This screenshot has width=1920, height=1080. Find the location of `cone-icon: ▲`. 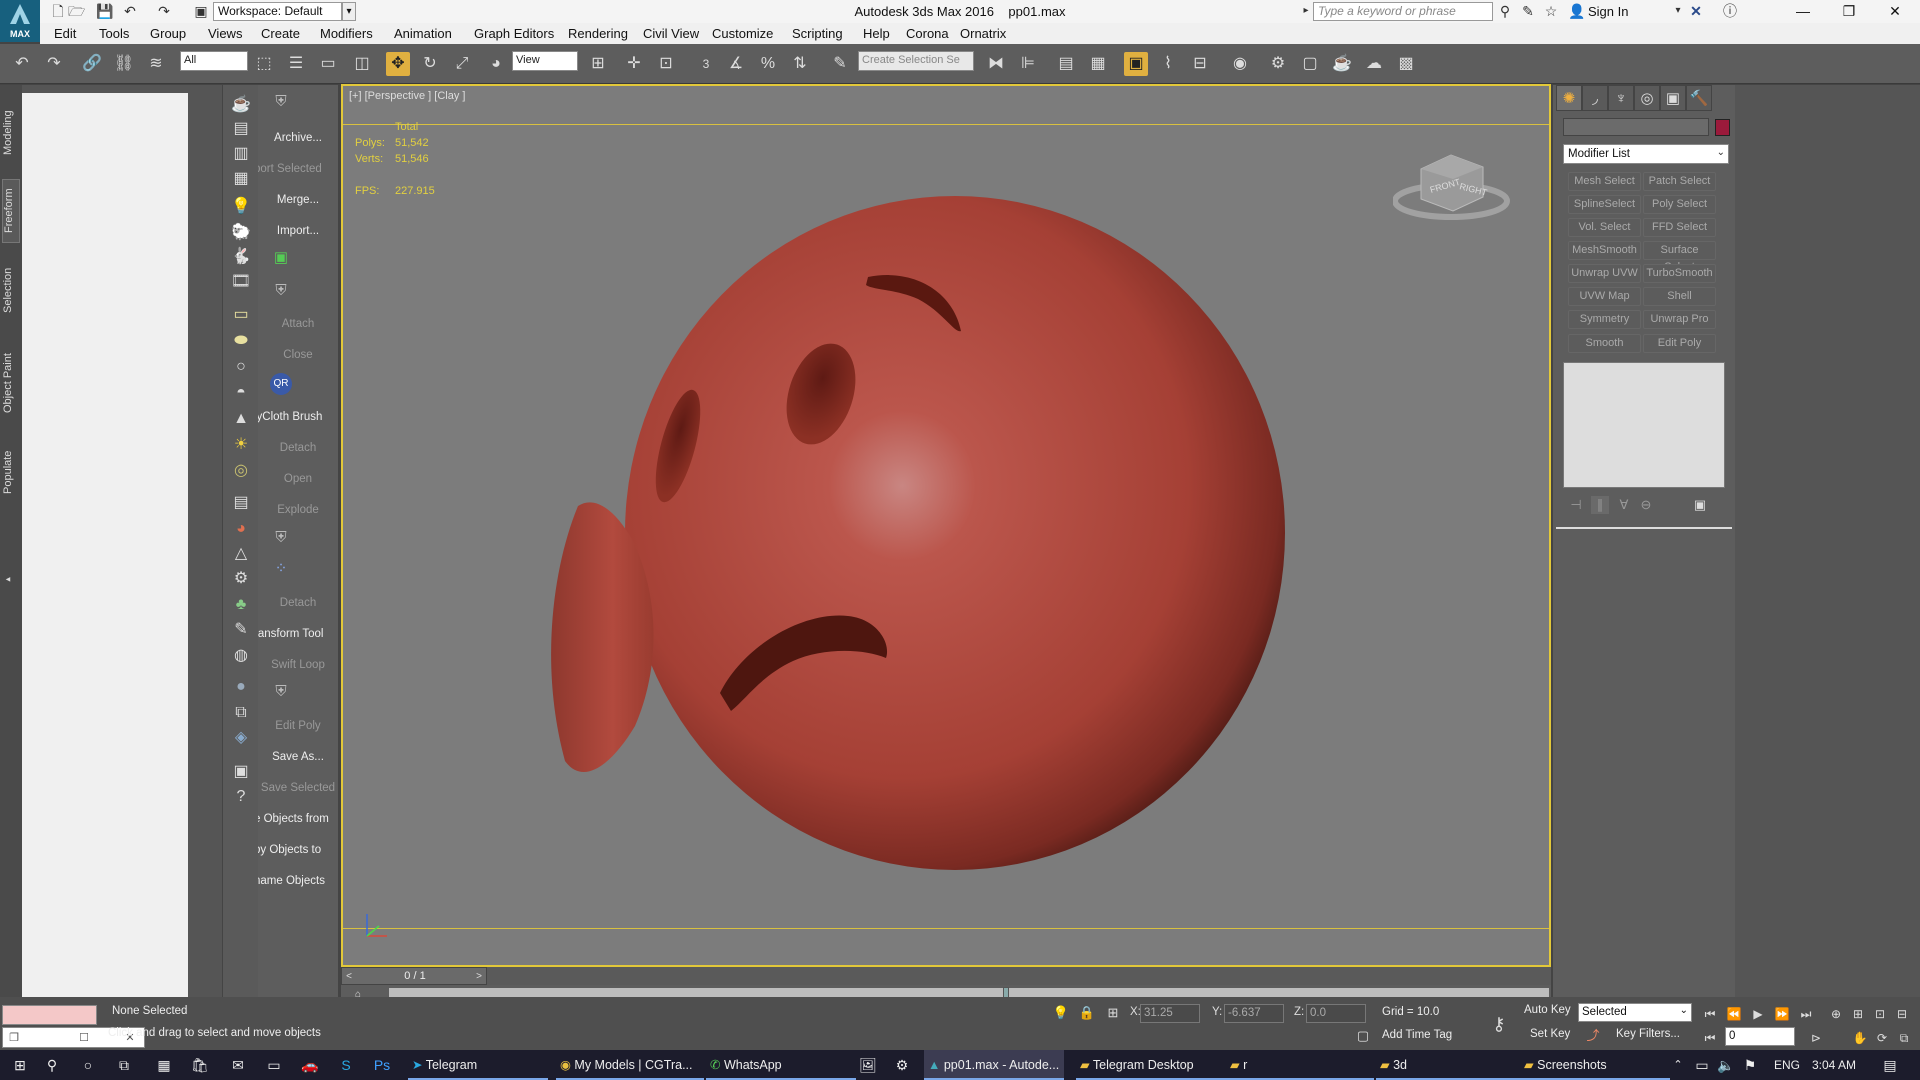

cone-icon: ▲ is located at coordinates (241, 419).